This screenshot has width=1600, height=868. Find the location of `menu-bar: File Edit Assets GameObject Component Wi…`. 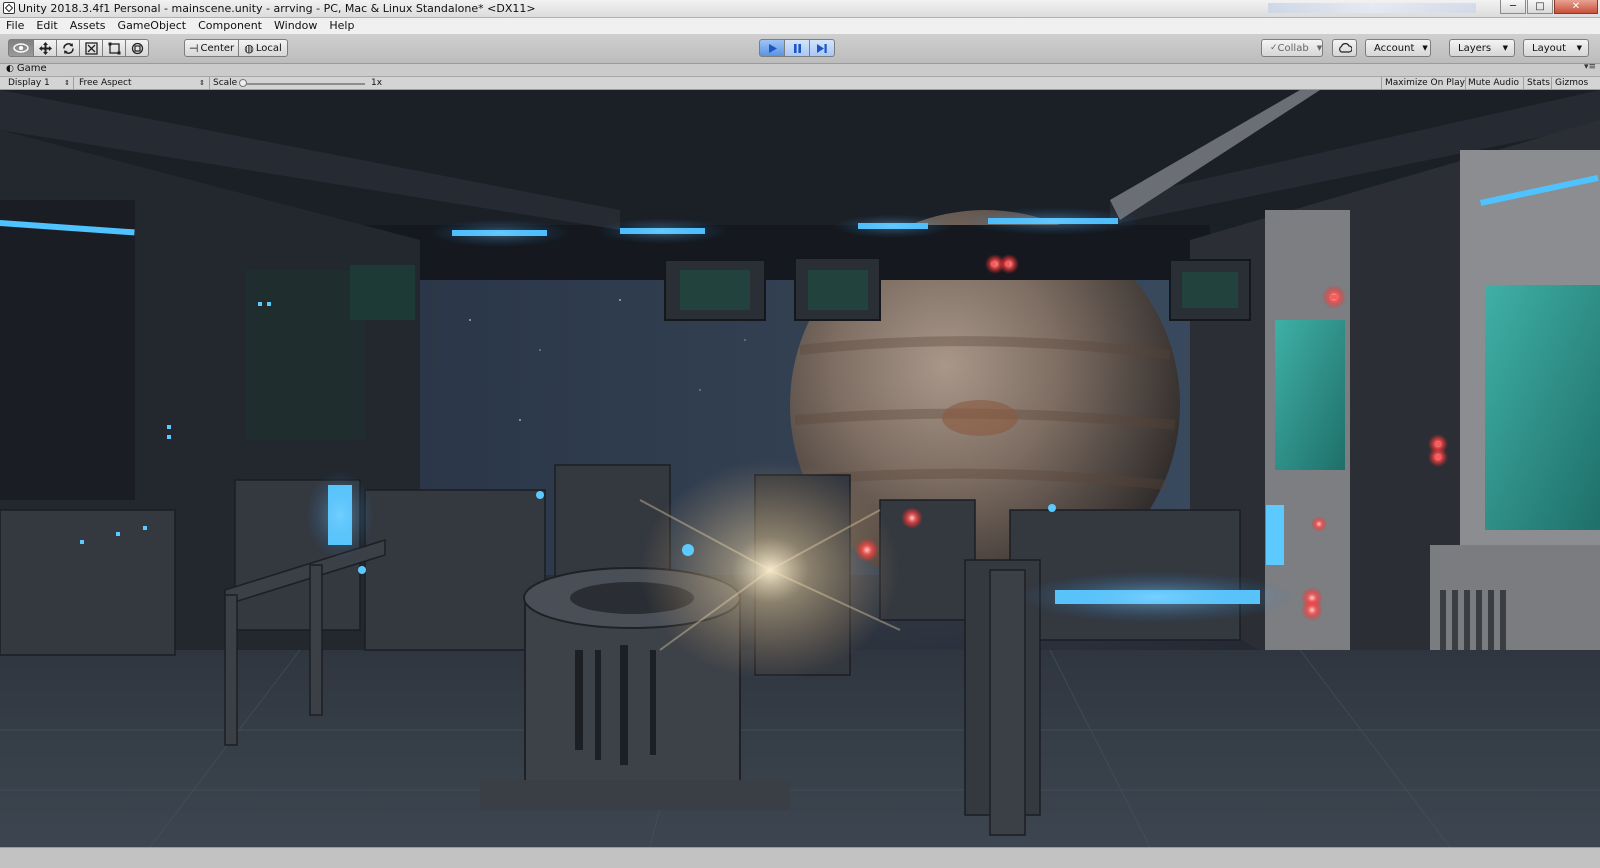

menu-bar: File Edit Assets GameObject Component Wi… is located at coordinates (800, 26).